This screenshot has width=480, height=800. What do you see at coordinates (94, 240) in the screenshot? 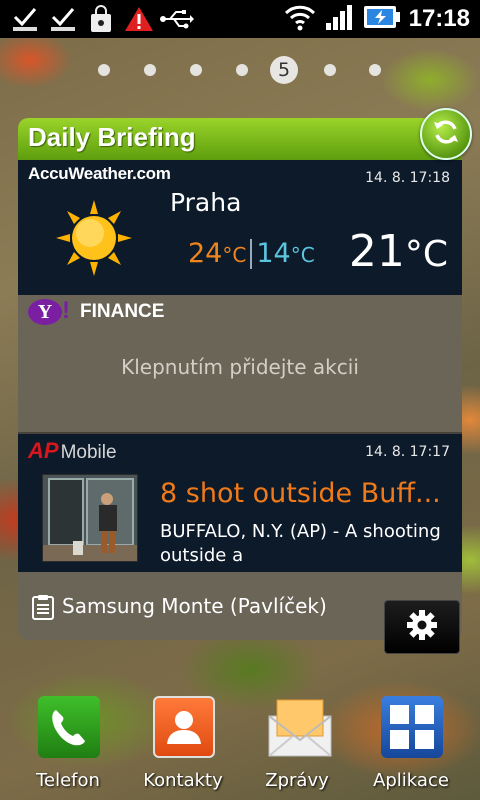
I see `sun-icon` at bounding box center [94, 240].